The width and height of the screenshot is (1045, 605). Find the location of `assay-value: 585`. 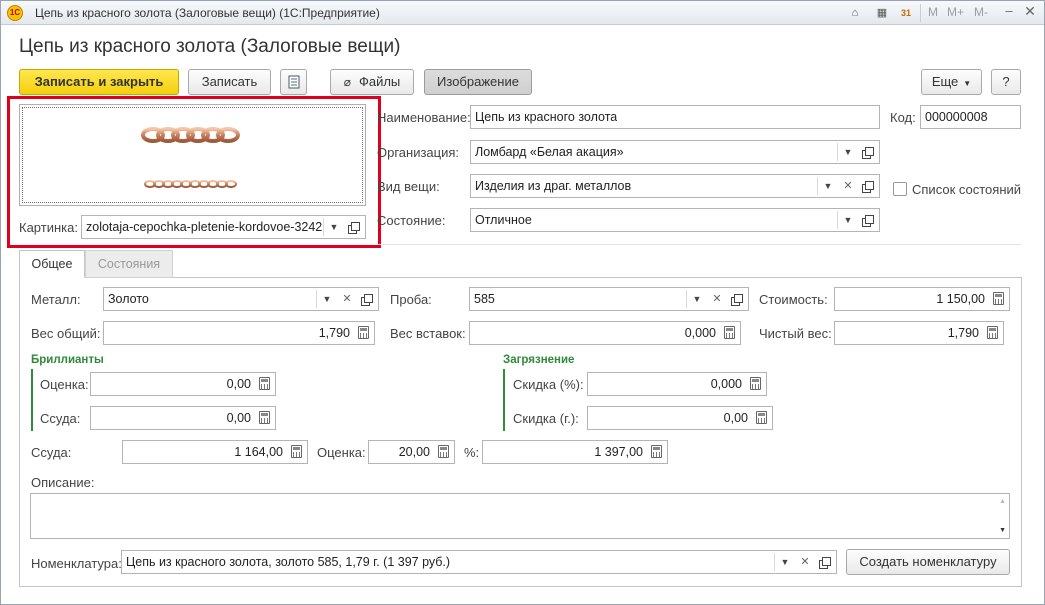

assay-value: 585 is located at coordinates (484, 299).